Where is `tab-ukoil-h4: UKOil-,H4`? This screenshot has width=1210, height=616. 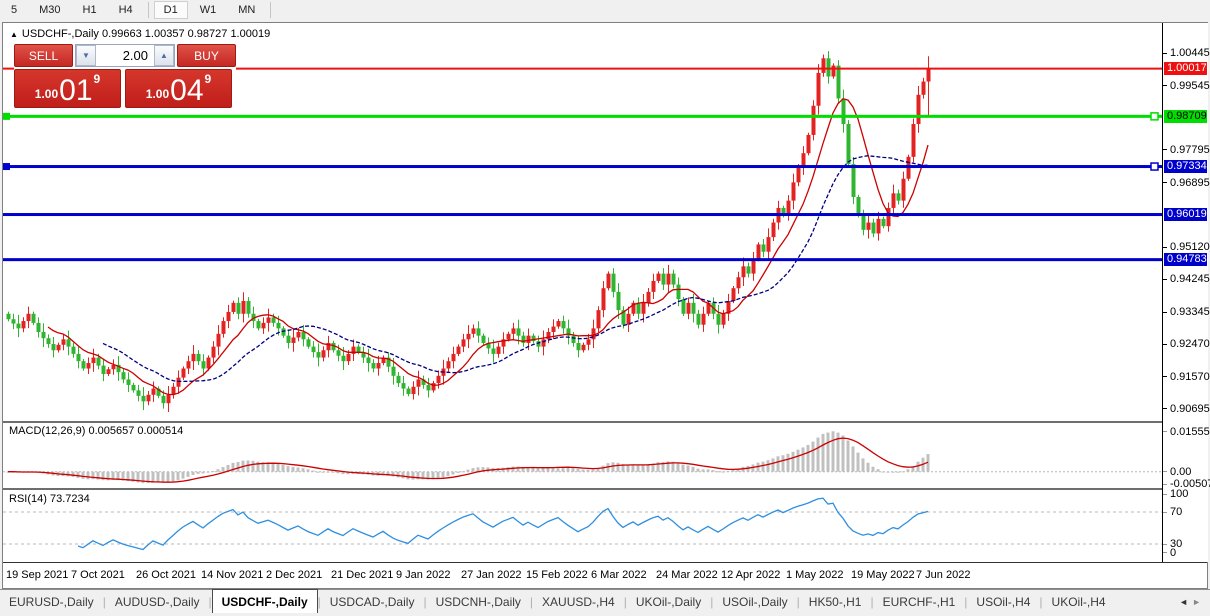
tab-ukoil-h4: UKOil-,H4 is located at coordinates (1079, 601).